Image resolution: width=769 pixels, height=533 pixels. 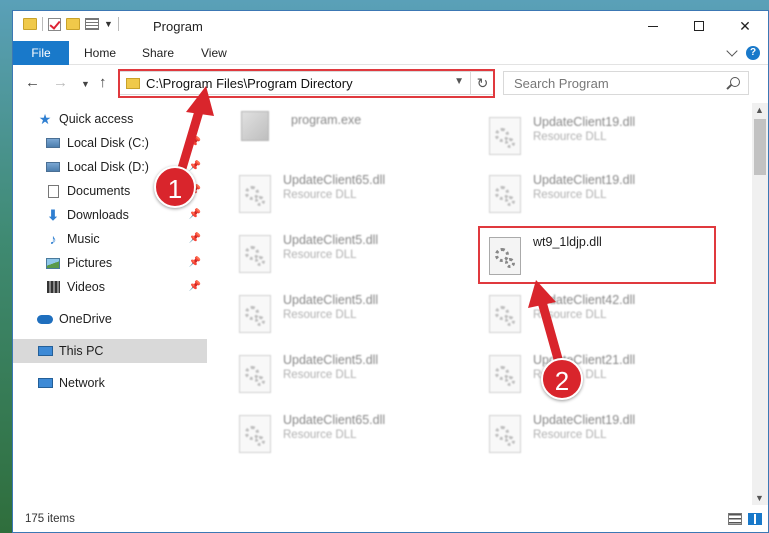 What do you see at coordinates (755, 519) in the screenshot?
I see `large-icons-view-icon` at bounding box center [755, 519].